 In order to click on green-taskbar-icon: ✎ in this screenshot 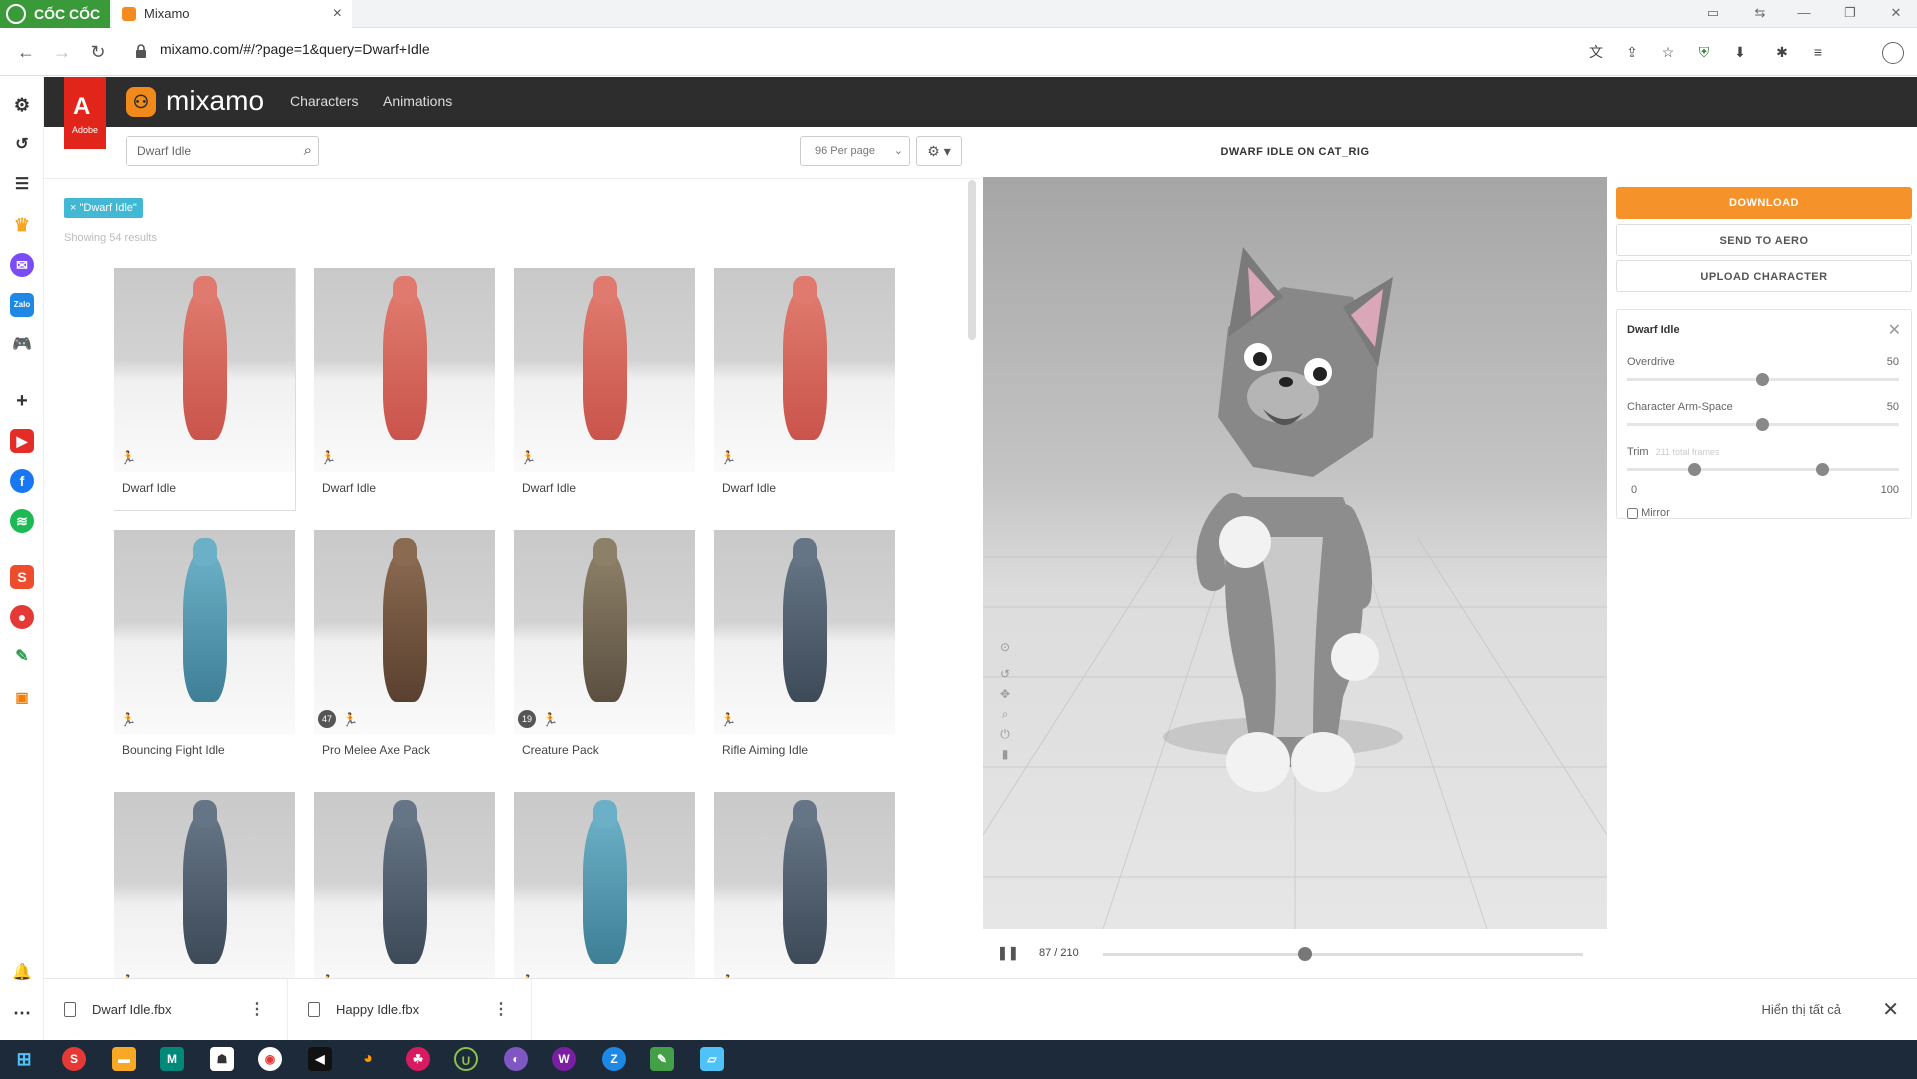, I will do `click(662, 1059)`.